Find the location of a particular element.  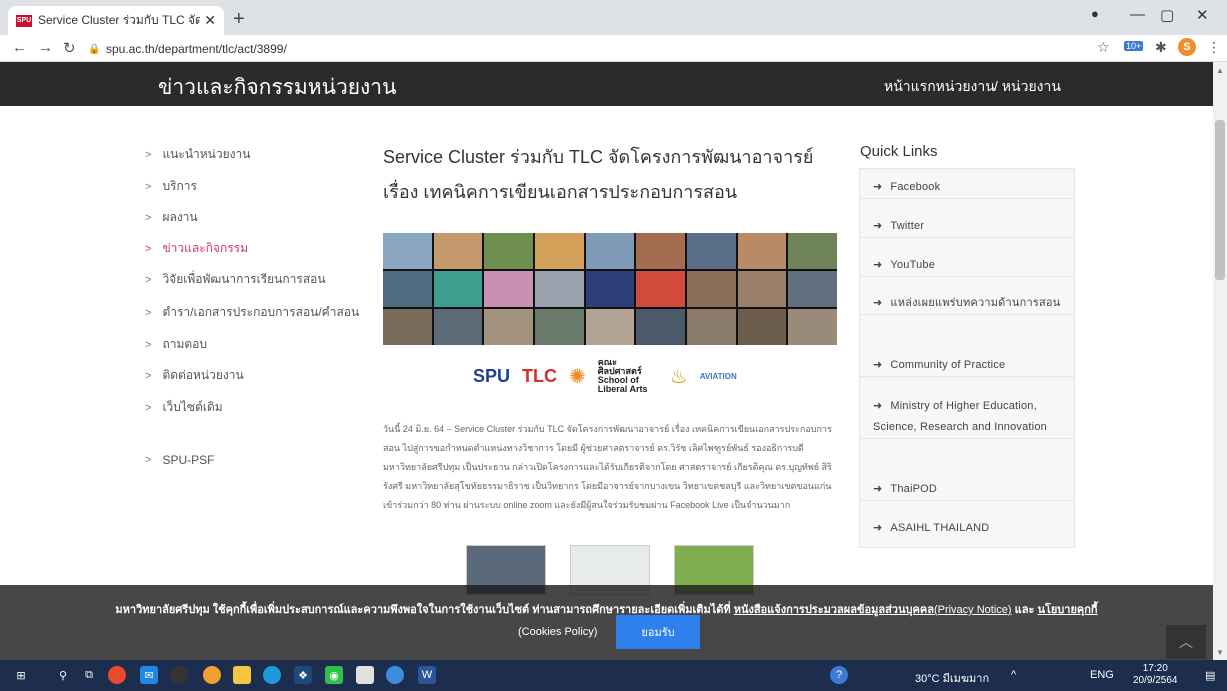

quick-link-label: Facebook is located at coordinates (915, 187).